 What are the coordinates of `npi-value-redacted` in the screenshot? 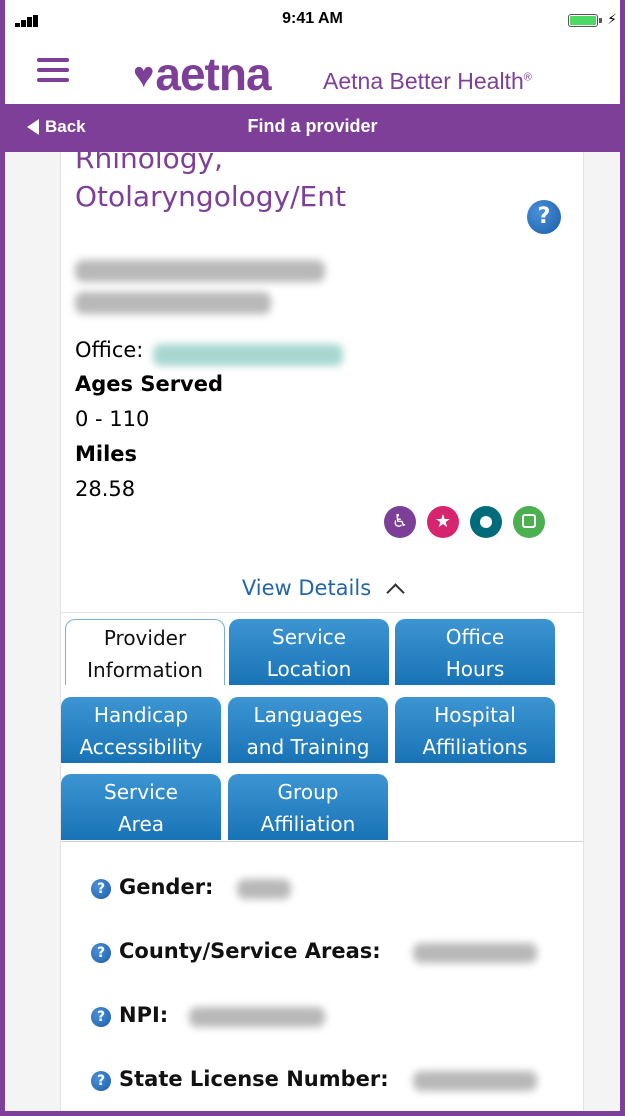 It's located at (257, 1017).